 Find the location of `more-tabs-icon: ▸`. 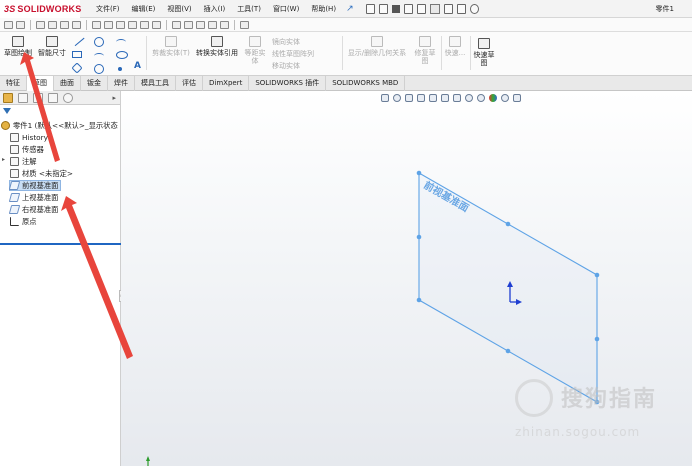

more-tabs-icon: ▸ is located at coordinates (114, 98).